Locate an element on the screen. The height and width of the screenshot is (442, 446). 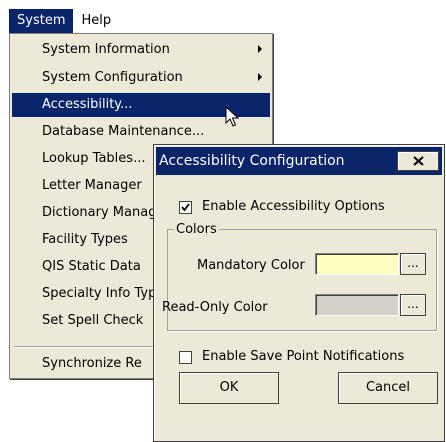
menu-help: Help is located at coordinates (96, 21).